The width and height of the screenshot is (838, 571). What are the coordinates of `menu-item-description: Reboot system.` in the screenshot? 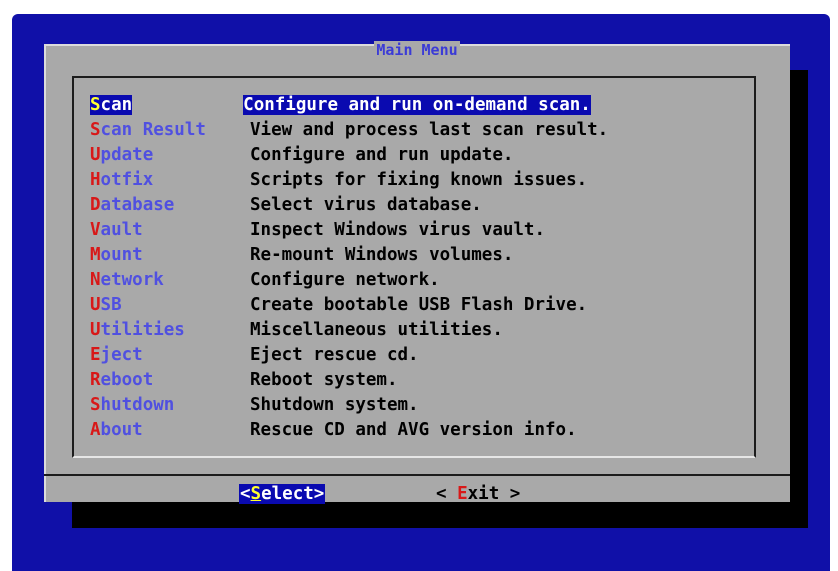 It's located at (324, 379).